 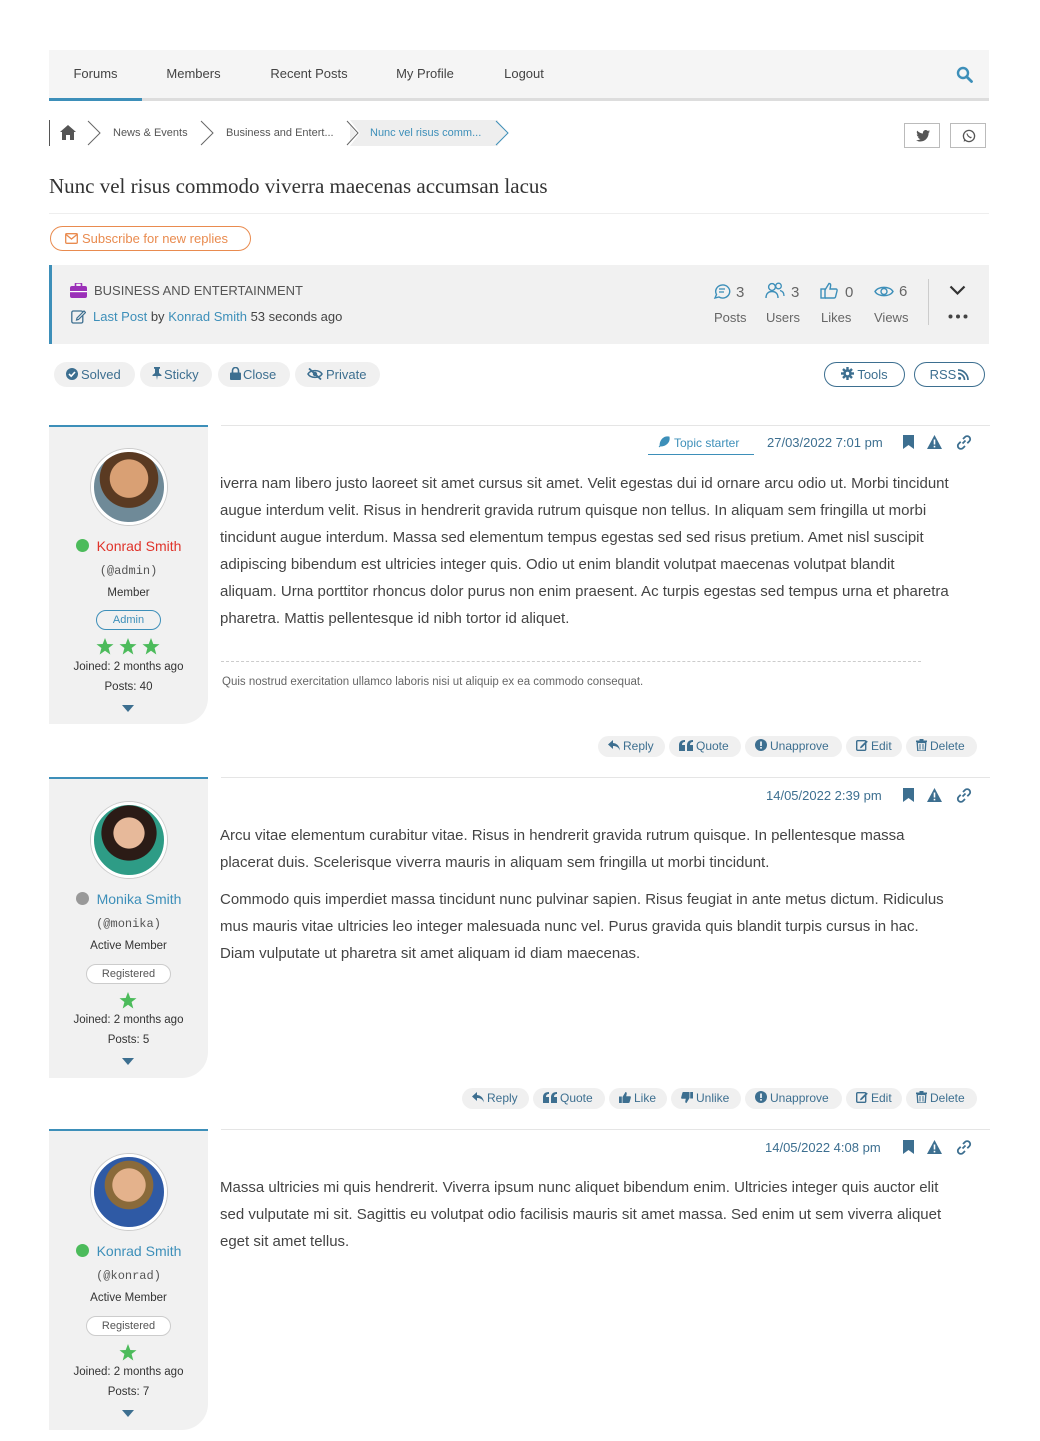 I want to click on subscribe-label: Subscribe for new replies, so click(x=155, y=238).